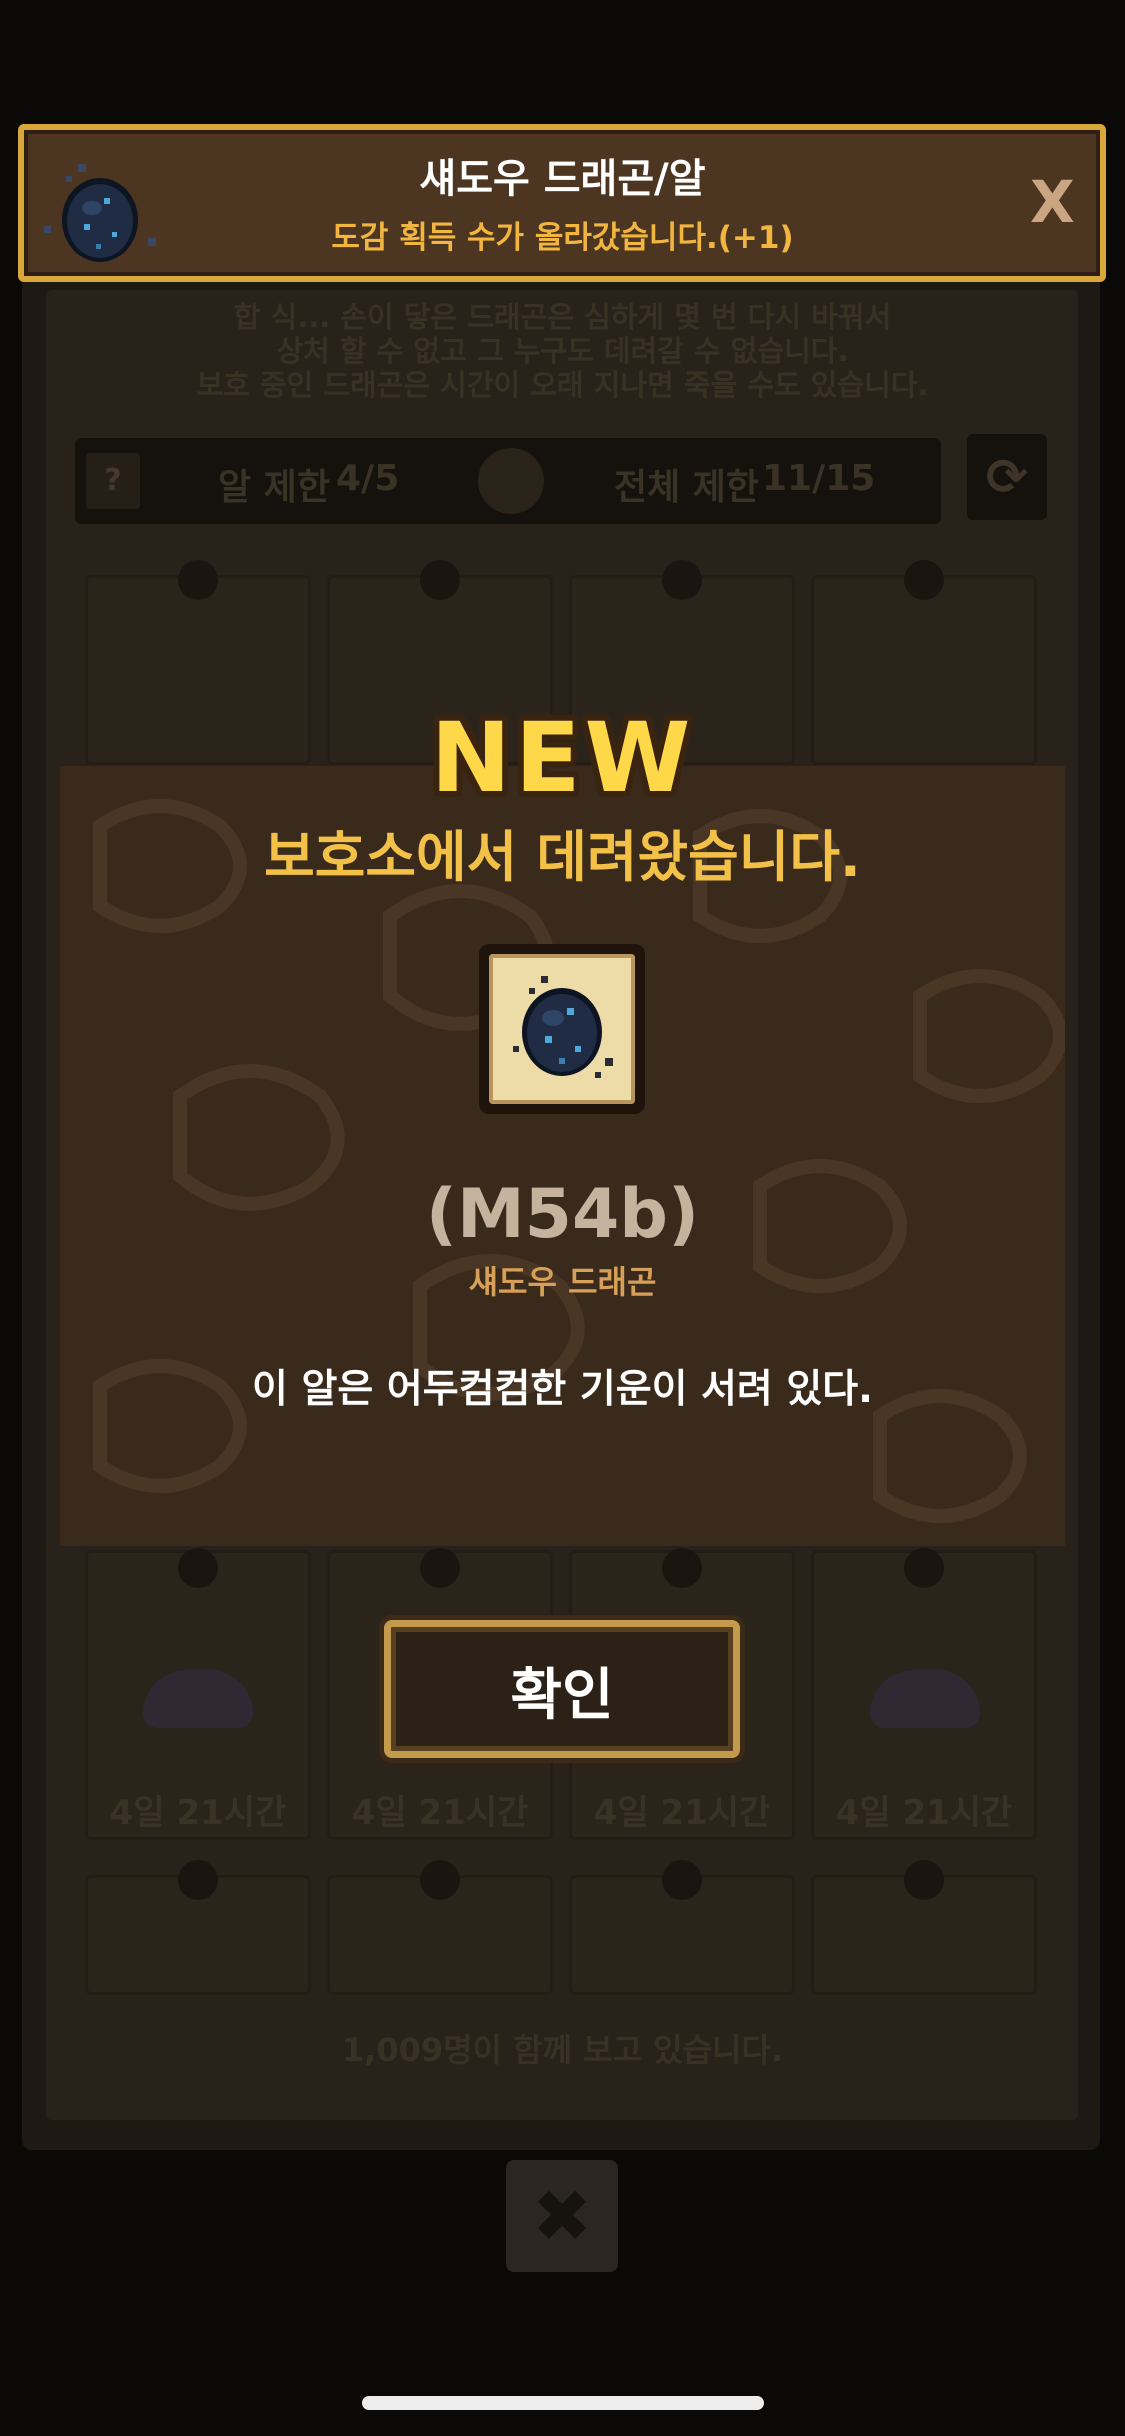  Describe the element at coordinates (562, 2050) in the screenshot. I see `viewers-count: 1,009명이 함께 보고 있습니다.` at that location.